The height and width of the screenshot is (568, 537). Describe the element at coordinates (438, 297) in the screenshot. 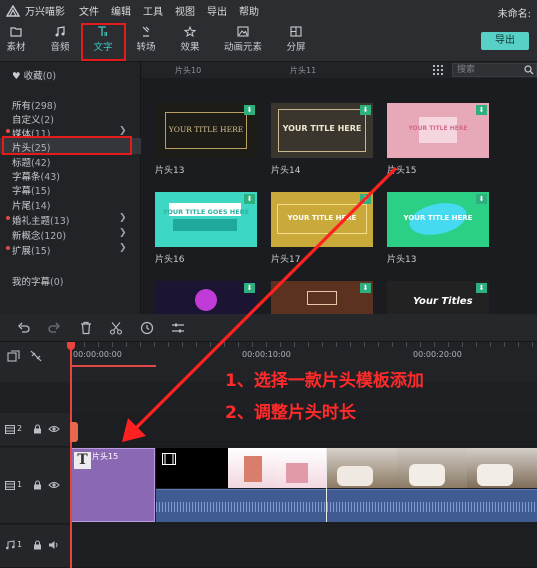

I see `template-thumb: Your Titles ⬇` at that location.